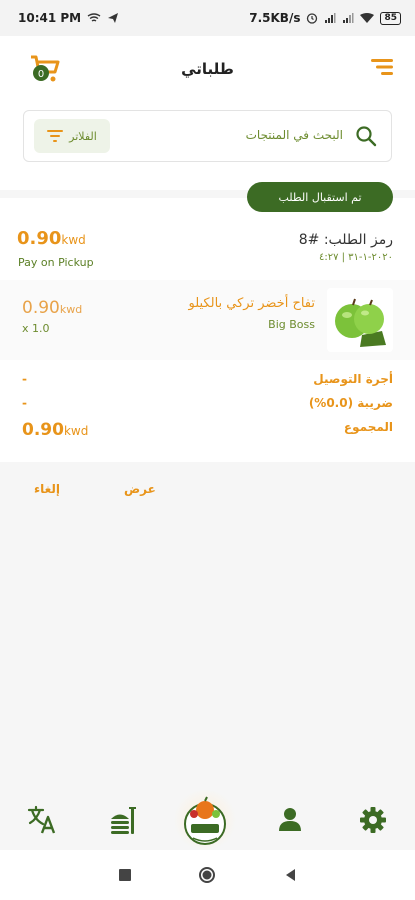 The height and width of the screenshot is (900, 415). What do you see at coordinates (94, 17) in the screenshot?
I see `wifi-small-icon` at bounding box center [94, 17].